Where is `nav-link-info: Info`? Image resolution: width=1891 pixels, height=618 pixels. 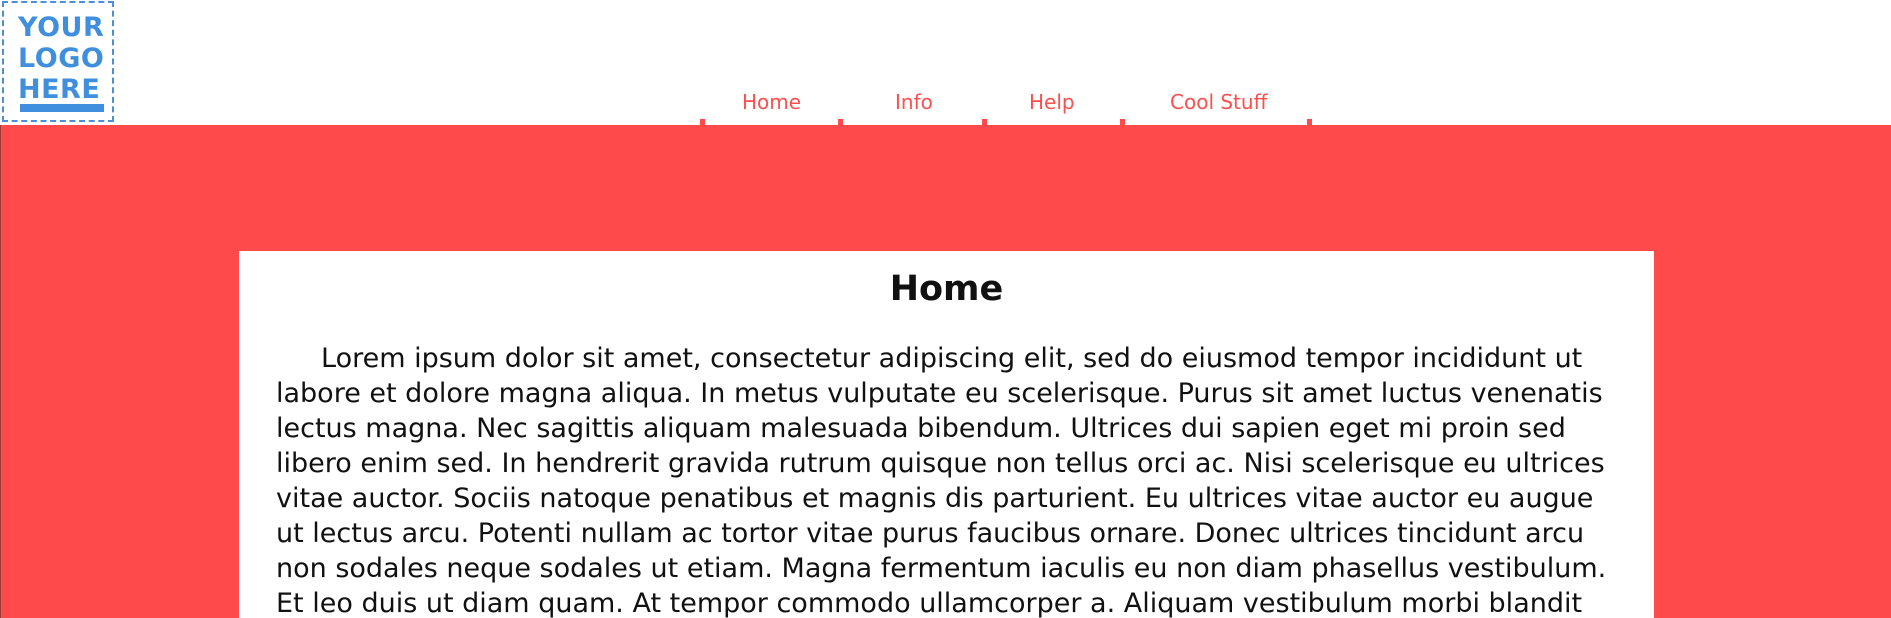 nav-link-info: Info is located at coordinates (914, 102).